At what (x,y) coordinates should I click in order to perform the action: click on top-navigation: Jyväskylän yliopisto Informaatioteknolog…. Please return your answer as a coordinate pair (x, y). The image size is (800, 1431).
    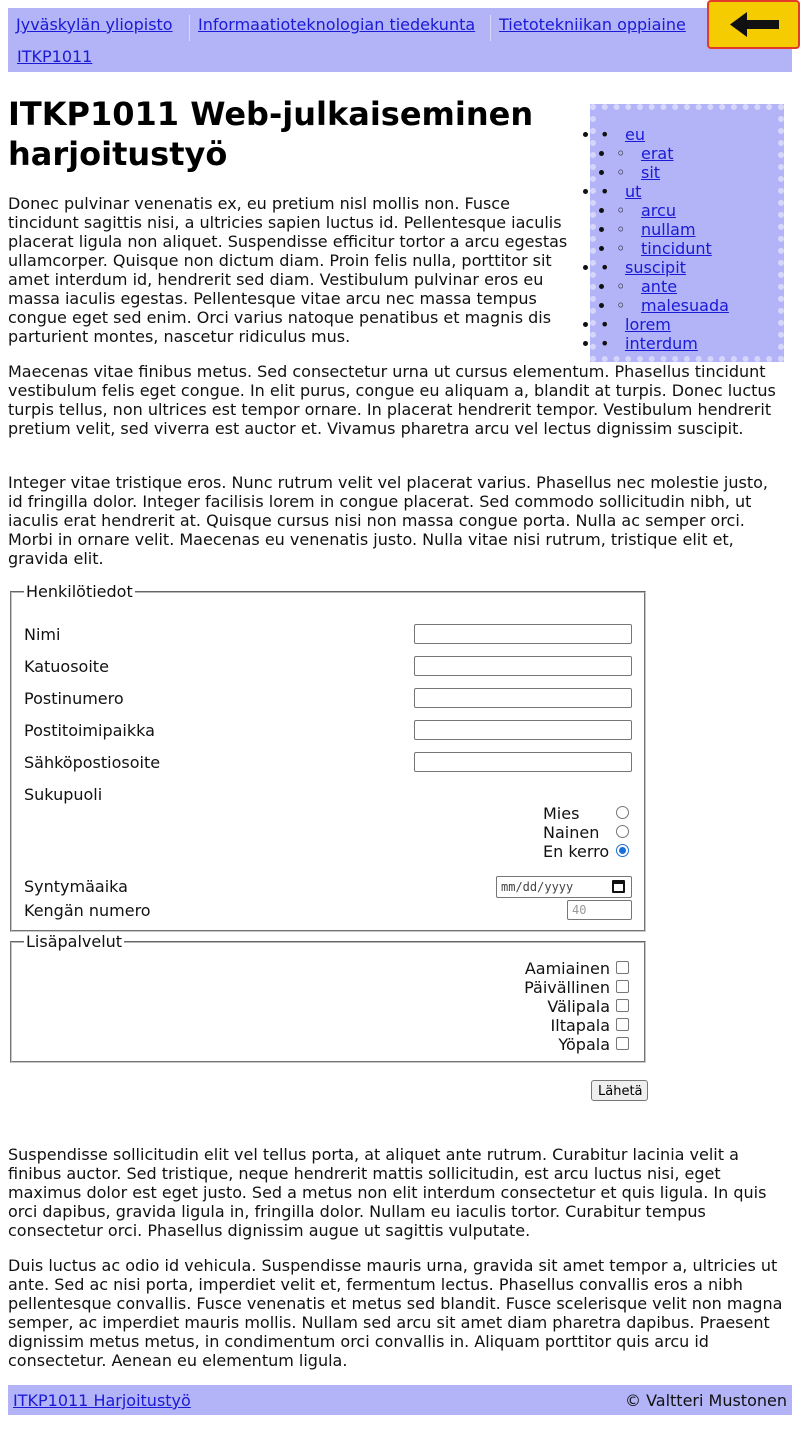
    Looking at the image, I should click on (400, 40).